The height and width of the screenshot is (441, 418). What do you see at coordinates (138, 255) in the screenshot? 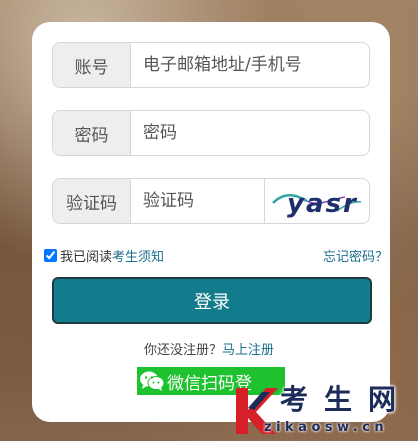
I see `terms-link: 考生须知` at bounding box center [138, 255].